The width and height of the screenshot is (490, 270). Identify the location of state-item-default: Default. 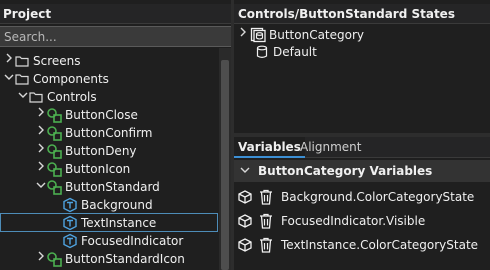
(285, 52).